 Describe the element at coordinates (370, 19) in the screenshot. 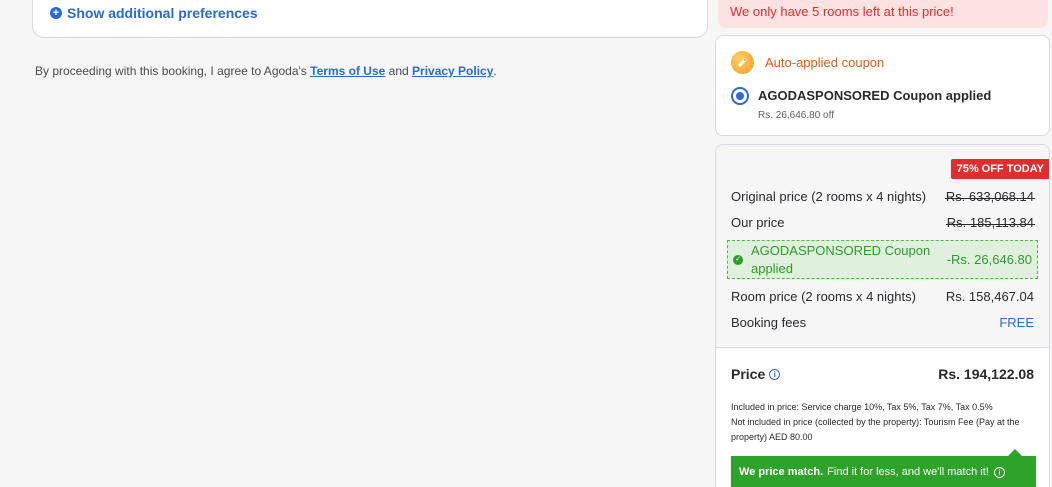

I see `preferences-card: + Show additional preferences` at that location.